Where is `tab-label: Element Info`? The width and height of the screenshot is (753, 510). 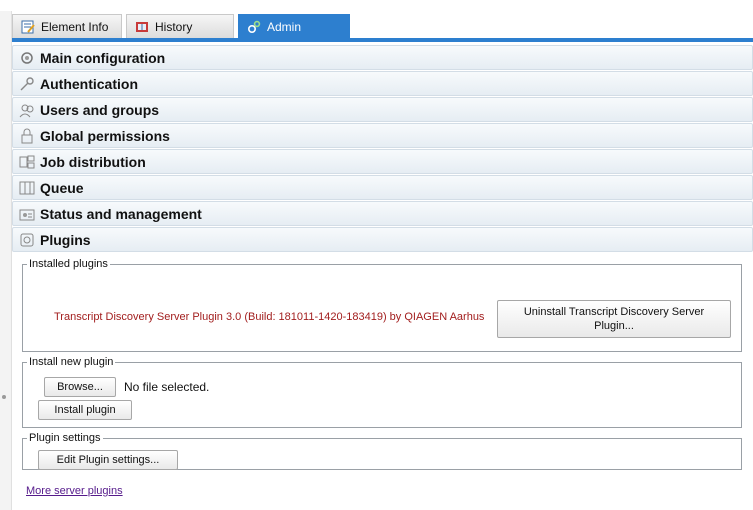
tab-label: Element Info is located at coordinates (75, 27).